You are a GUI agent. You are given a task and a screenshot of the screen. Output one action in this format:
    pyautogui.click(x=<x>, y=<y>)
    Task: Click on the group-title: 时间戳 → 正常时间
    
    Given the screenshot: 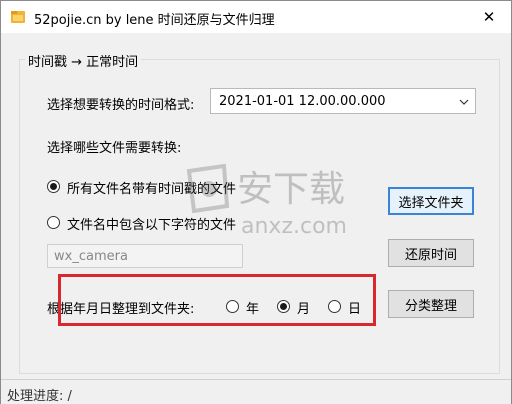 What is the action you would take?
    pyautogui.click(x=83, y=60)
    